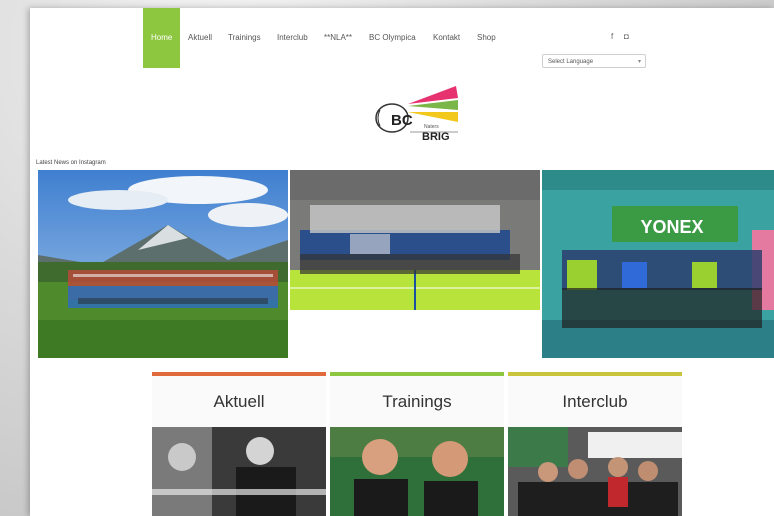 The image size is (774, 516). What do you see at coordinates (416, 118) in the screenshot?
I see `club-logo: BC BRIG Naters` at bounding box center [416, 118].